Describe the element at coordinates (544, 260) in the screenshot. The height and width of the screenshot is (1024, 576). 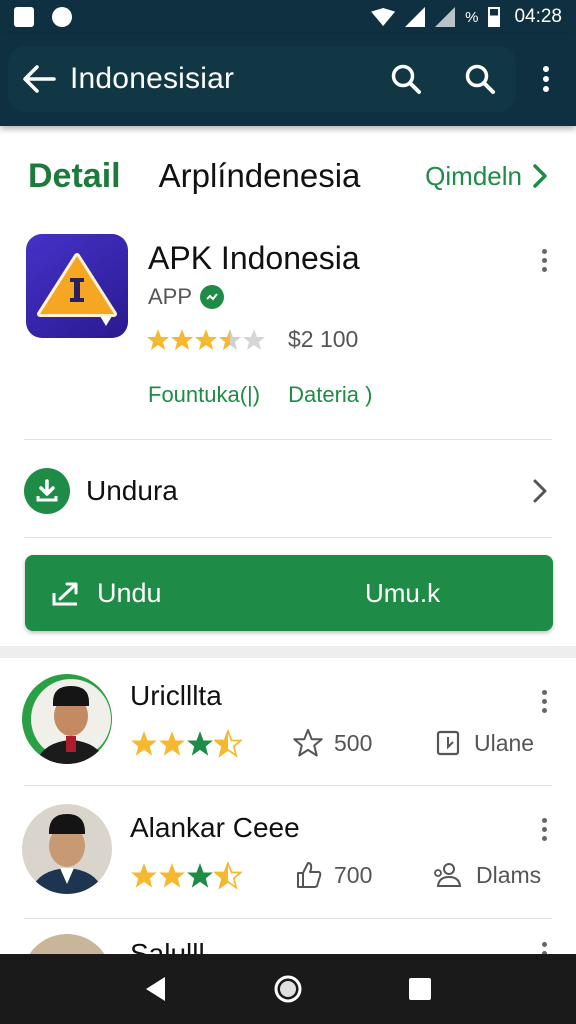
I see `app-more-icon` at that location.